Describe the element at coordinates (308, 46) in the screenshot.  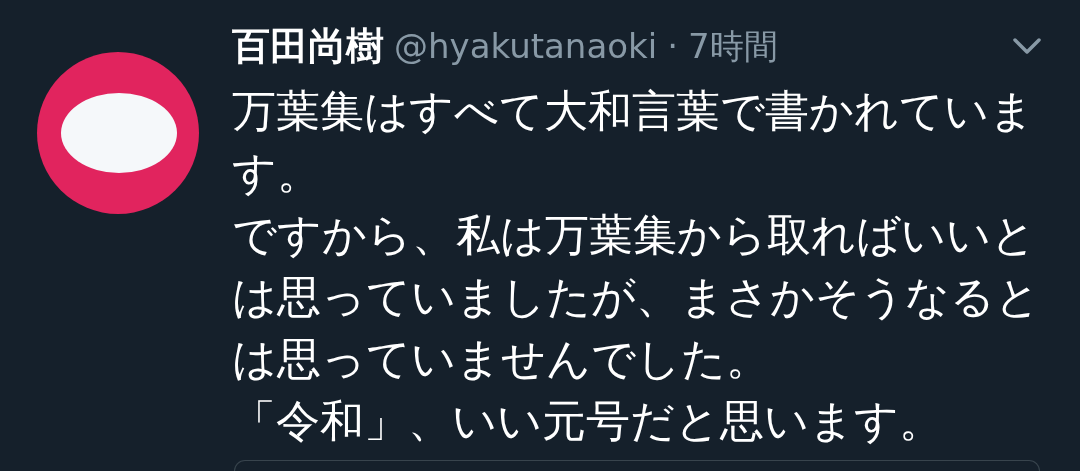
I see `author-name: 百田尚樹` at that location.